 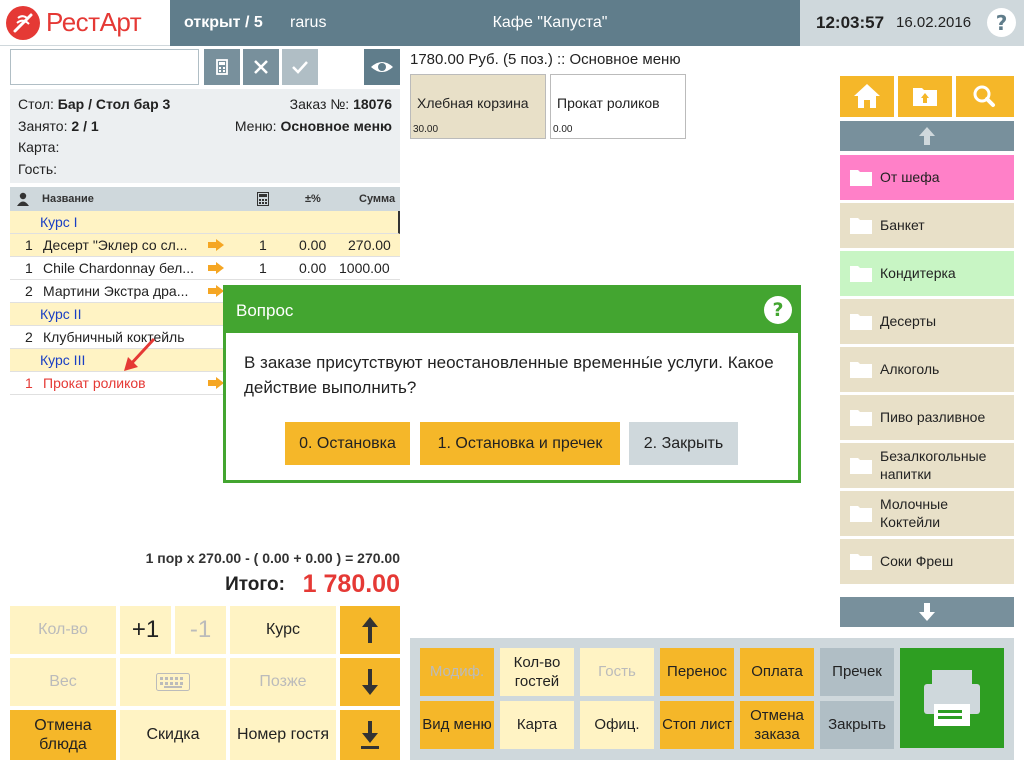 What do you see at coordinates (537, 672) in the screenshot?
I see `guest-count-button: Кол-во гостей` at bounding box center [537, 672].